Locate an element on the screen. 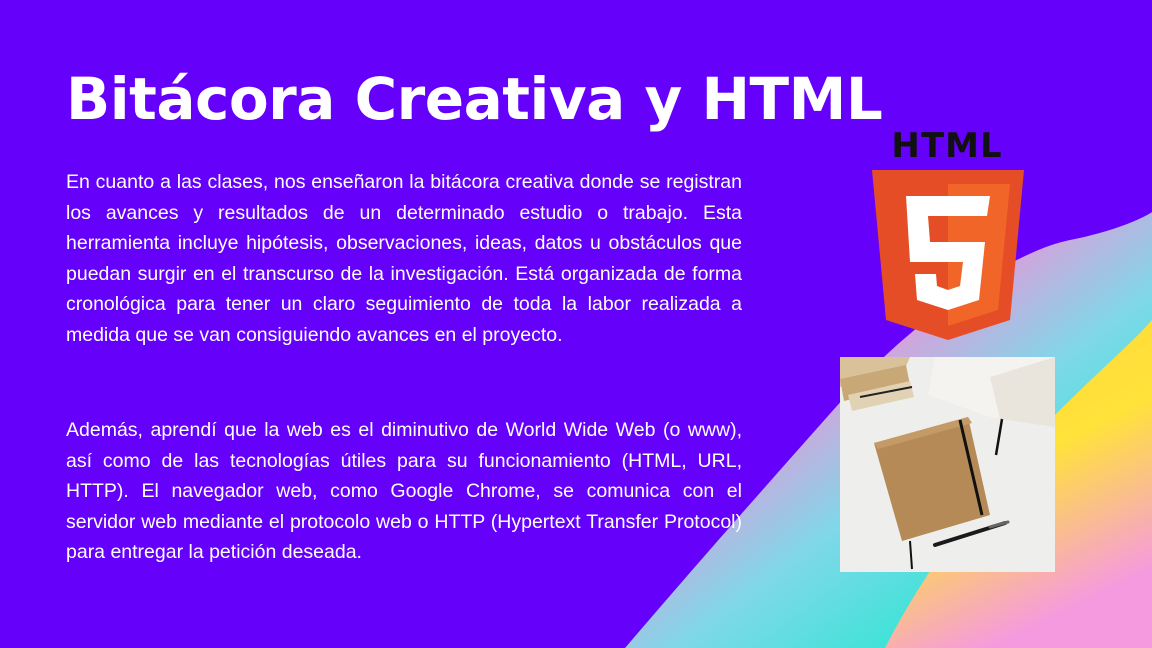  notebook-photo is located at coordinates (947, 464).